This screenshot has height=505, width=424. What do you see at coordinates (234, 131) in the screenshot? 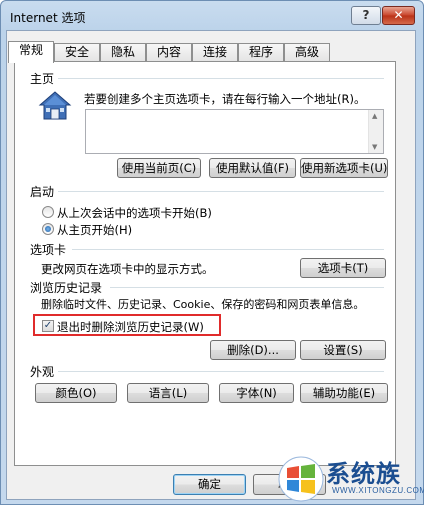
I see `homepage-address-input: ▲ ▼` at bounding box center [234, 131].